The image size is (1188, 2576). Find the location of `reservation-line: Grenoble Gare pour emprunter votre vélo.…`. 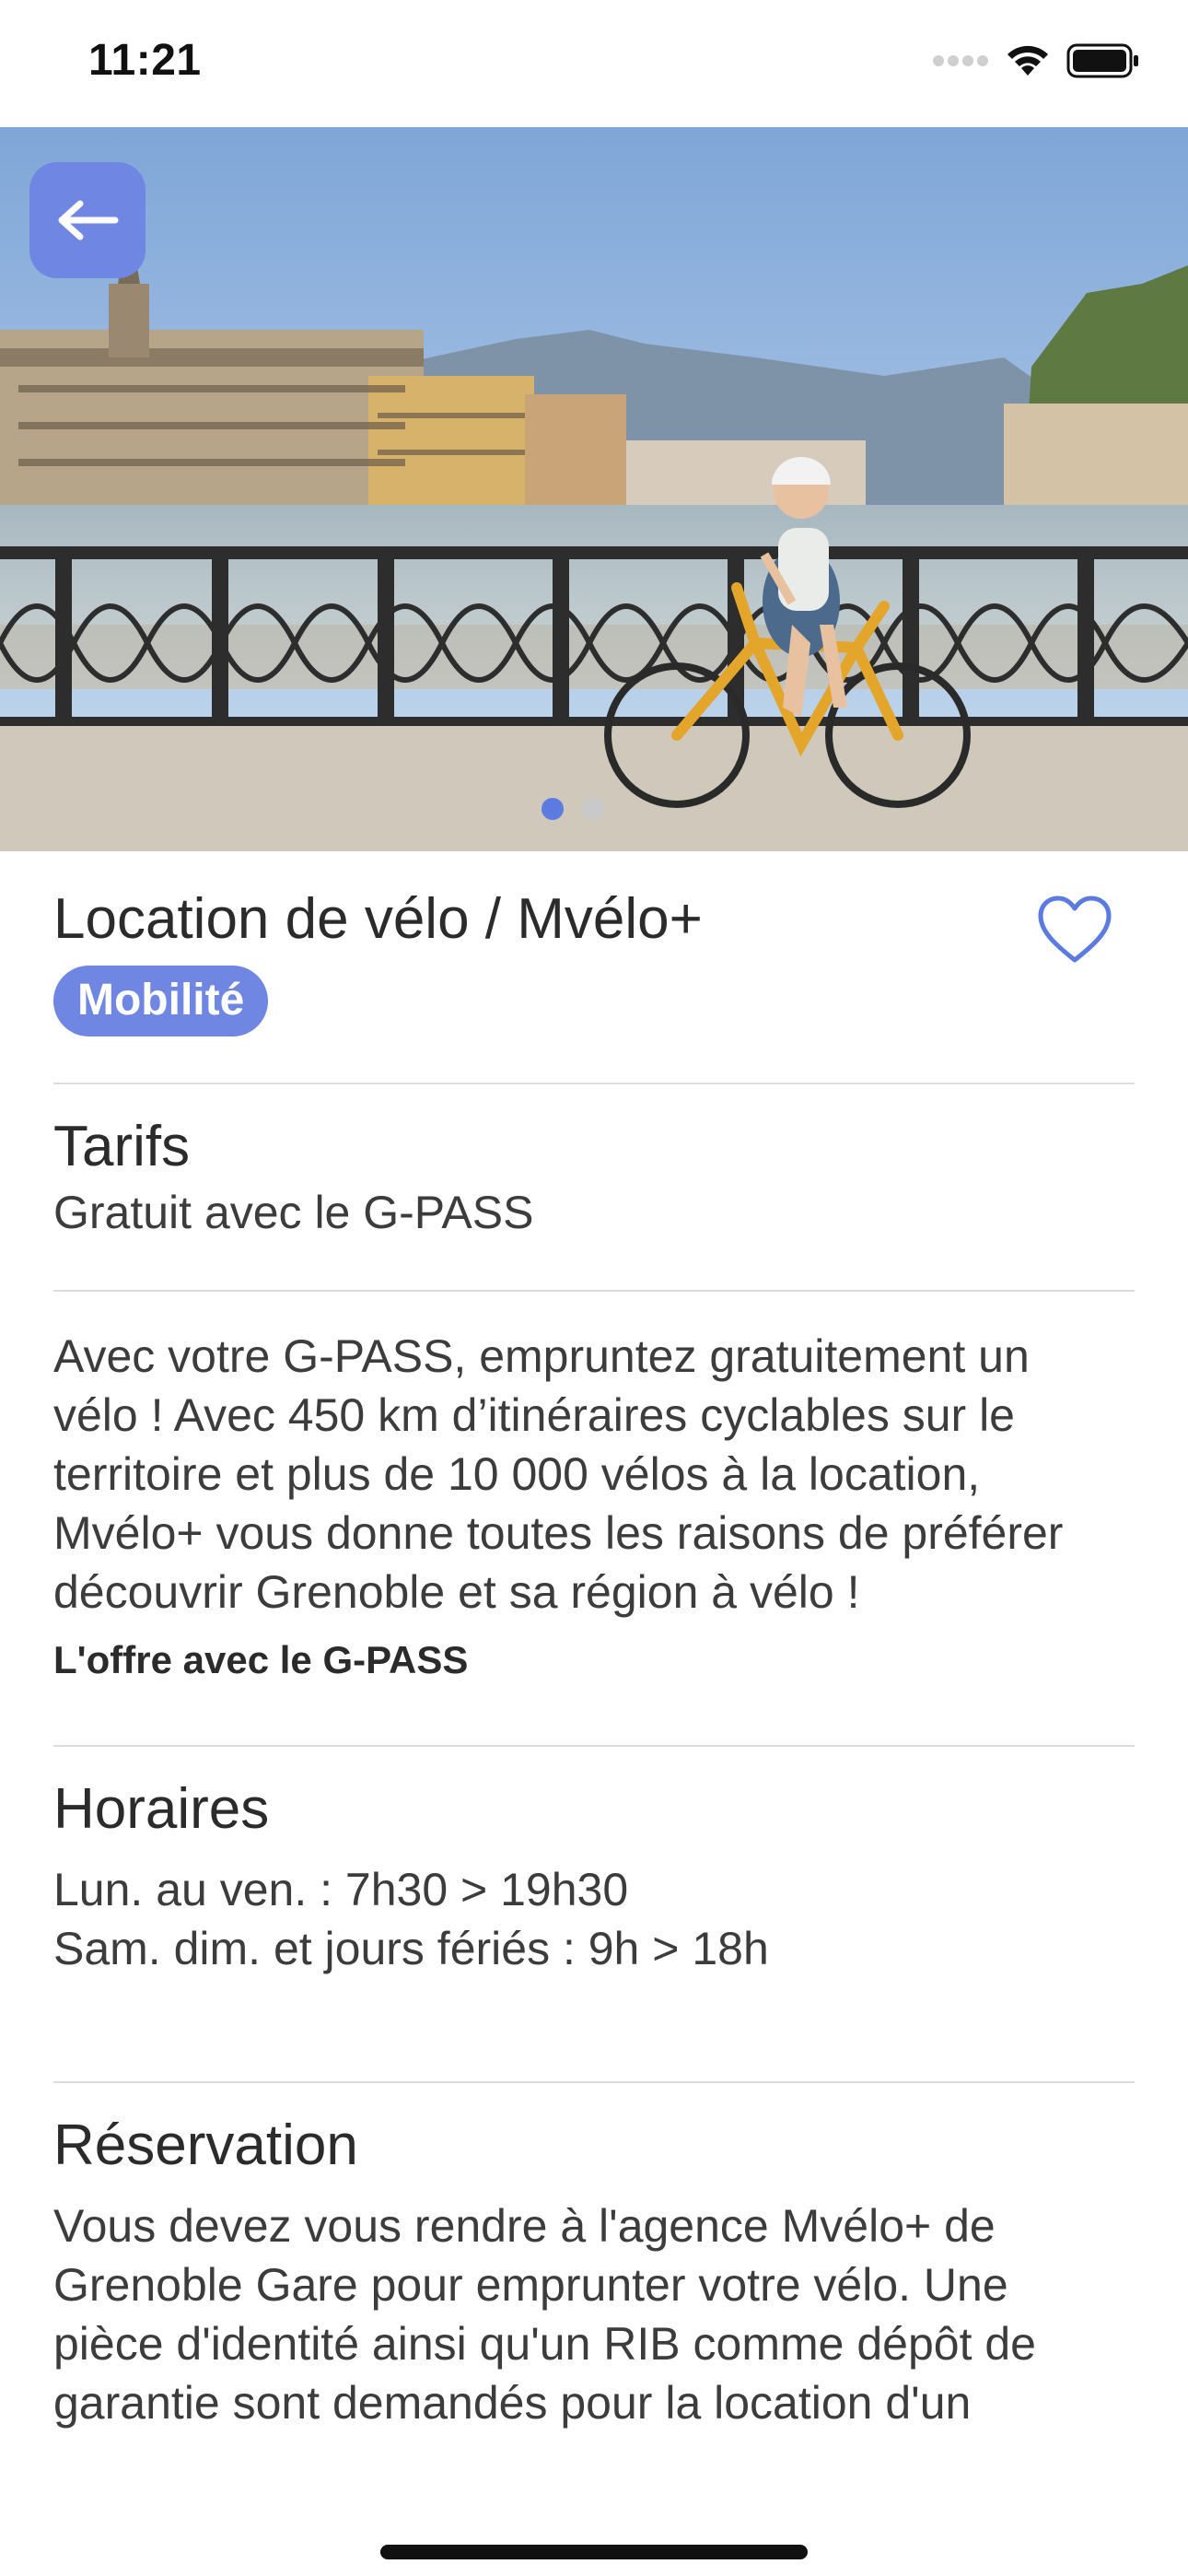

reservation-line: Grenoble Gare pour emprunter votre vélo.… is located at coordinates (530, 2285).